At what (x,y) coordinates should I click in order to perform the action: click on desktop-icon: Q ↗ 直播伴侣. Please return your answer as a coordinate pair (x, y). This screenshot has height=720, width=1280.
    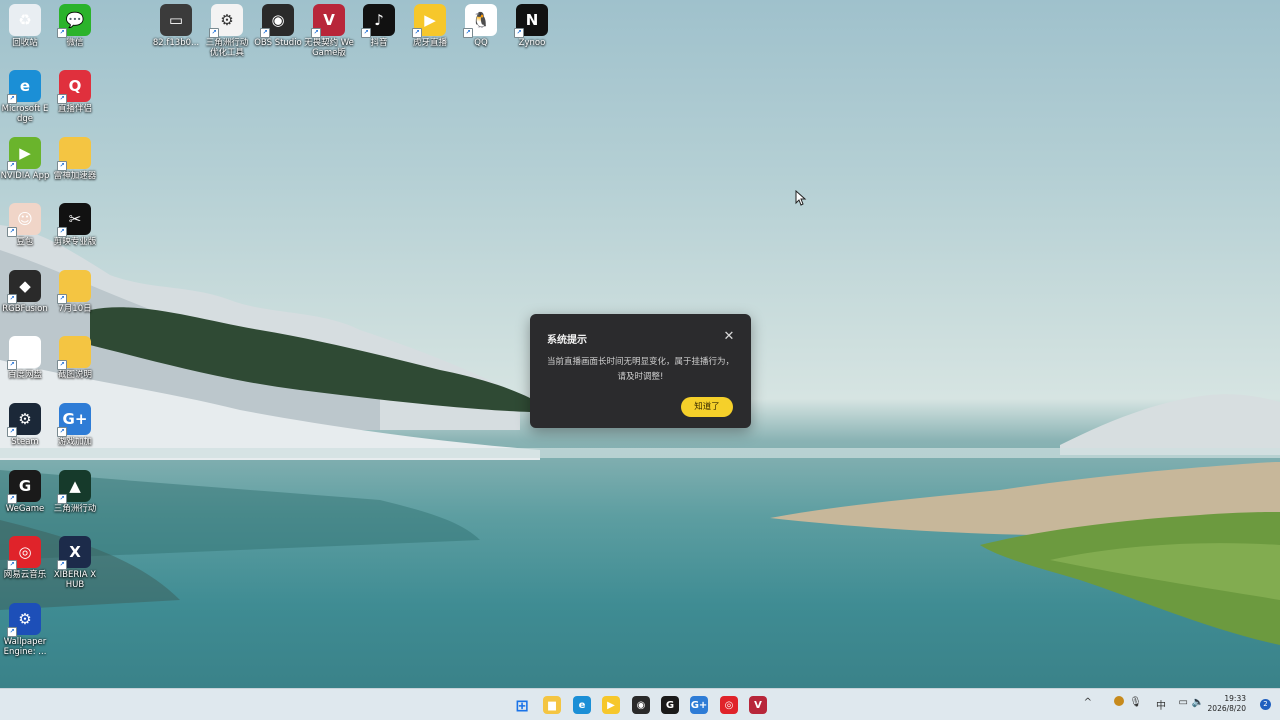
    Looking at the image, I should click on (75, 92).